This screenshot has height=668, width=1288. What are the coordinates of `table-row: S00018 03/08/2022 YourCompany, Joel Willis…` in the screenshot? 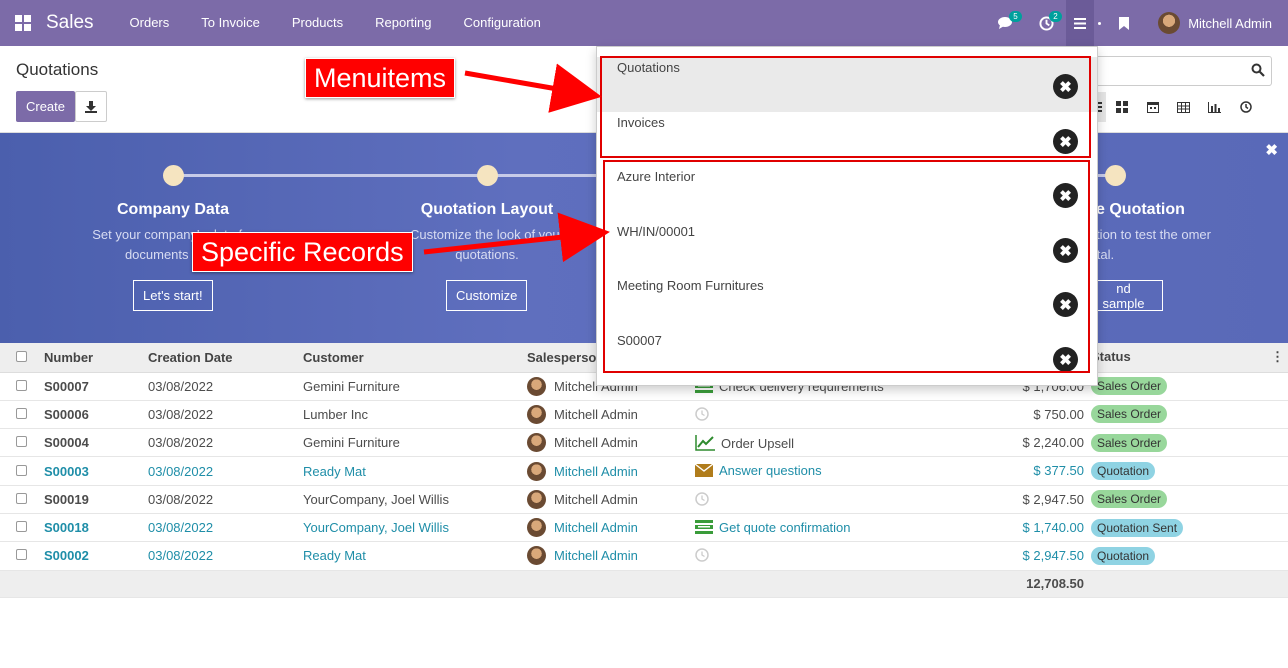 It's located at (644, 528).